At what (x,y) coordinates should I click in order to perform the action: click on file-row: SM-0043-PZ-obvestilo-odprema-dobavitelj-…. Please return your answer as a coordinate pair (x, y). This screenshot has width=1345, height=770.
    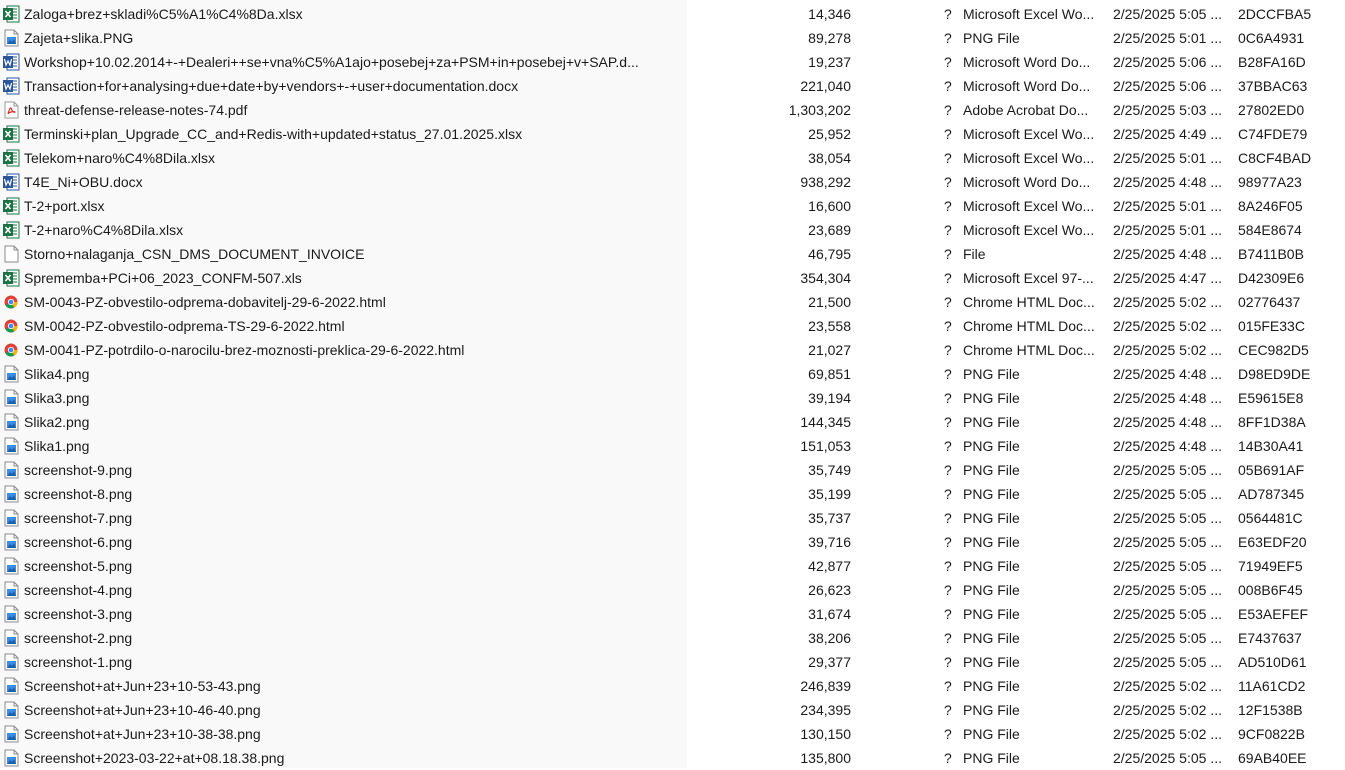
    Looking at the image, I should click on (672, 302).